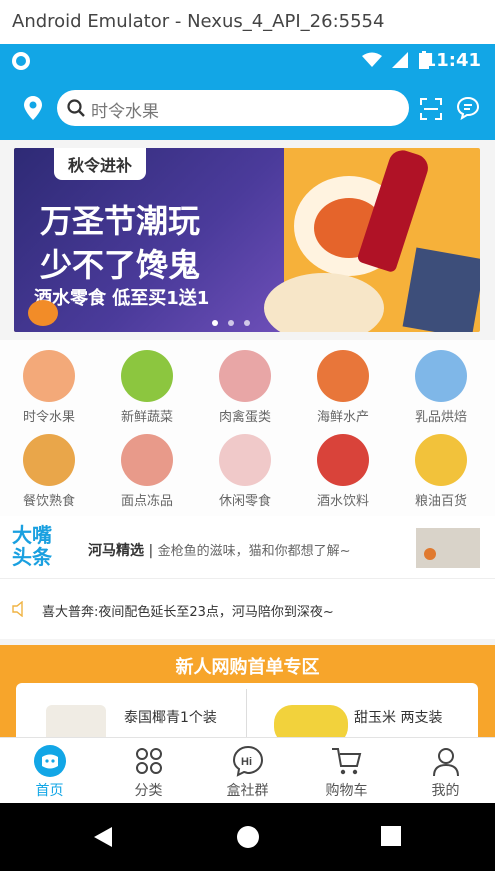 The image size is (495, 871). I want to click on category-label: 时令水果, so click(48, 417).